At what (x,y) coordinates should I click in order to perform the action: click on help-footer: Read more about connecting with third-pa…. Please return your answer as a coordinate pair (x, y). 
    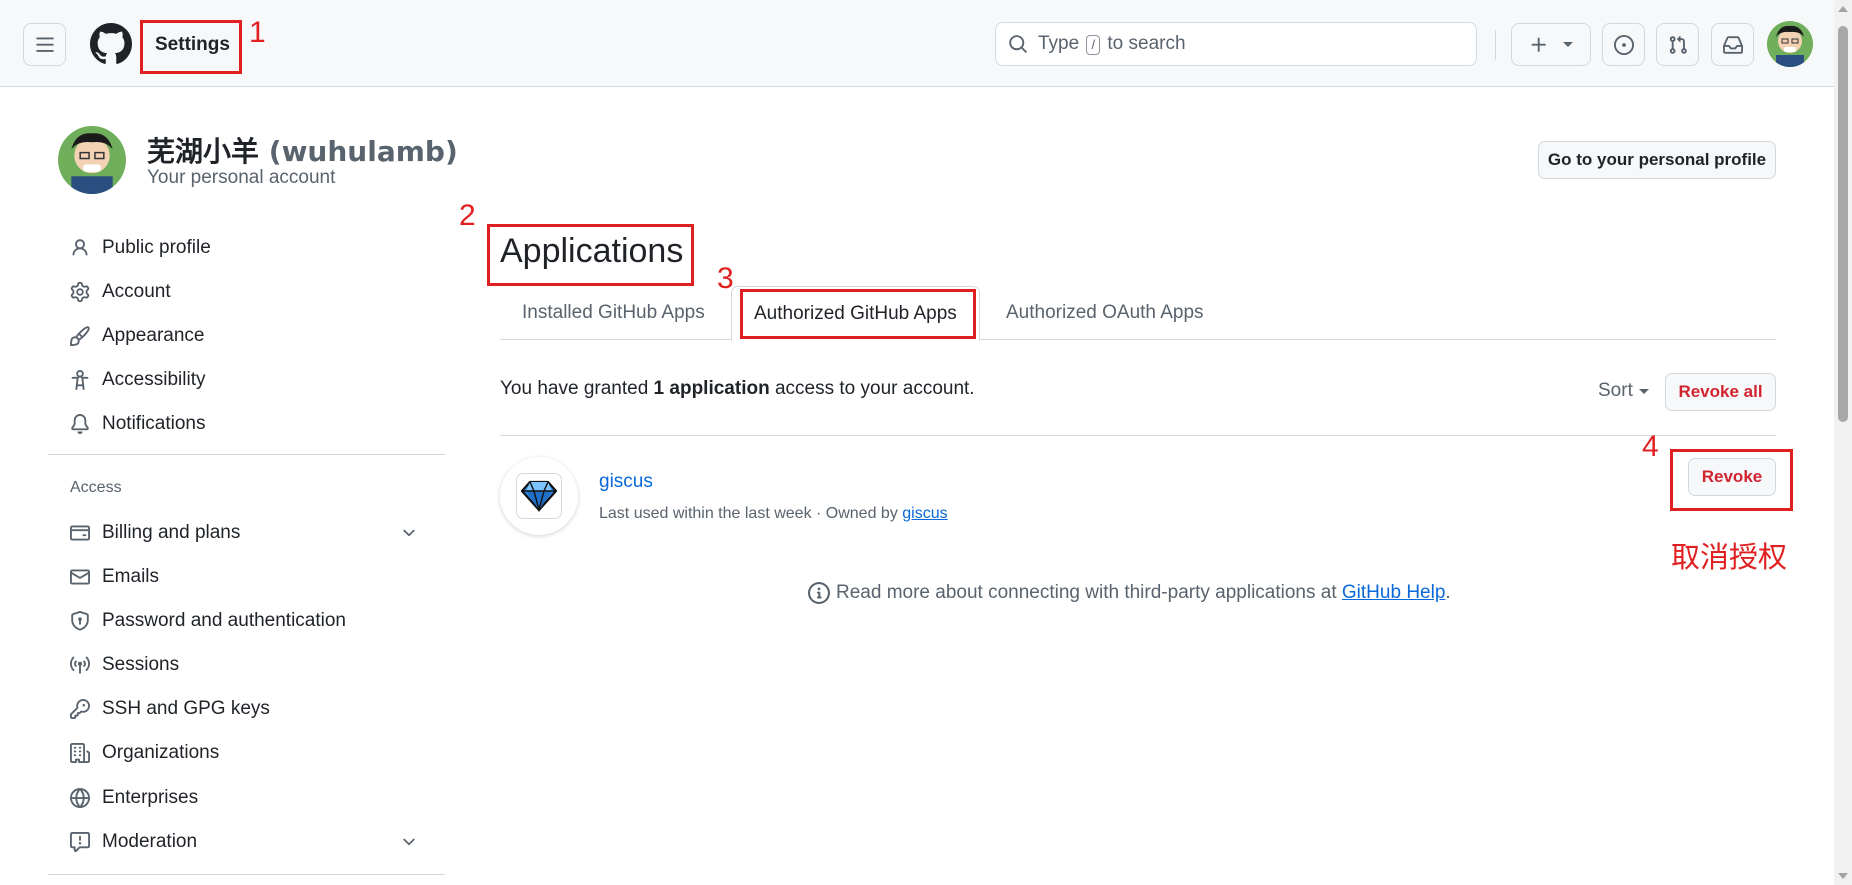
    Looking at the image, I should click on (1129, 593).